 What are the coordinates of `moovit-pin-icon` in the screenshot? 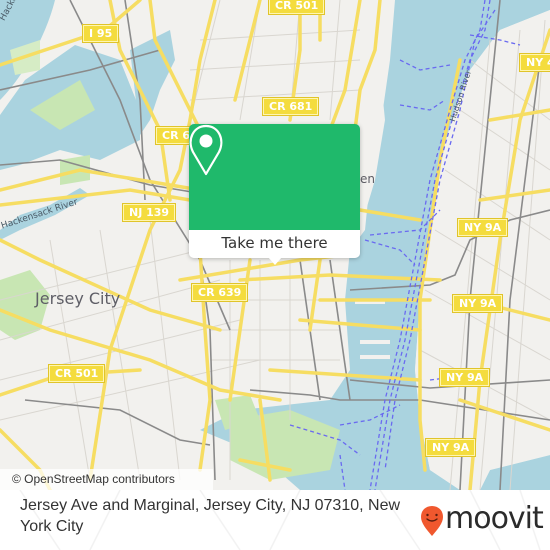 It's located at (432, 521).